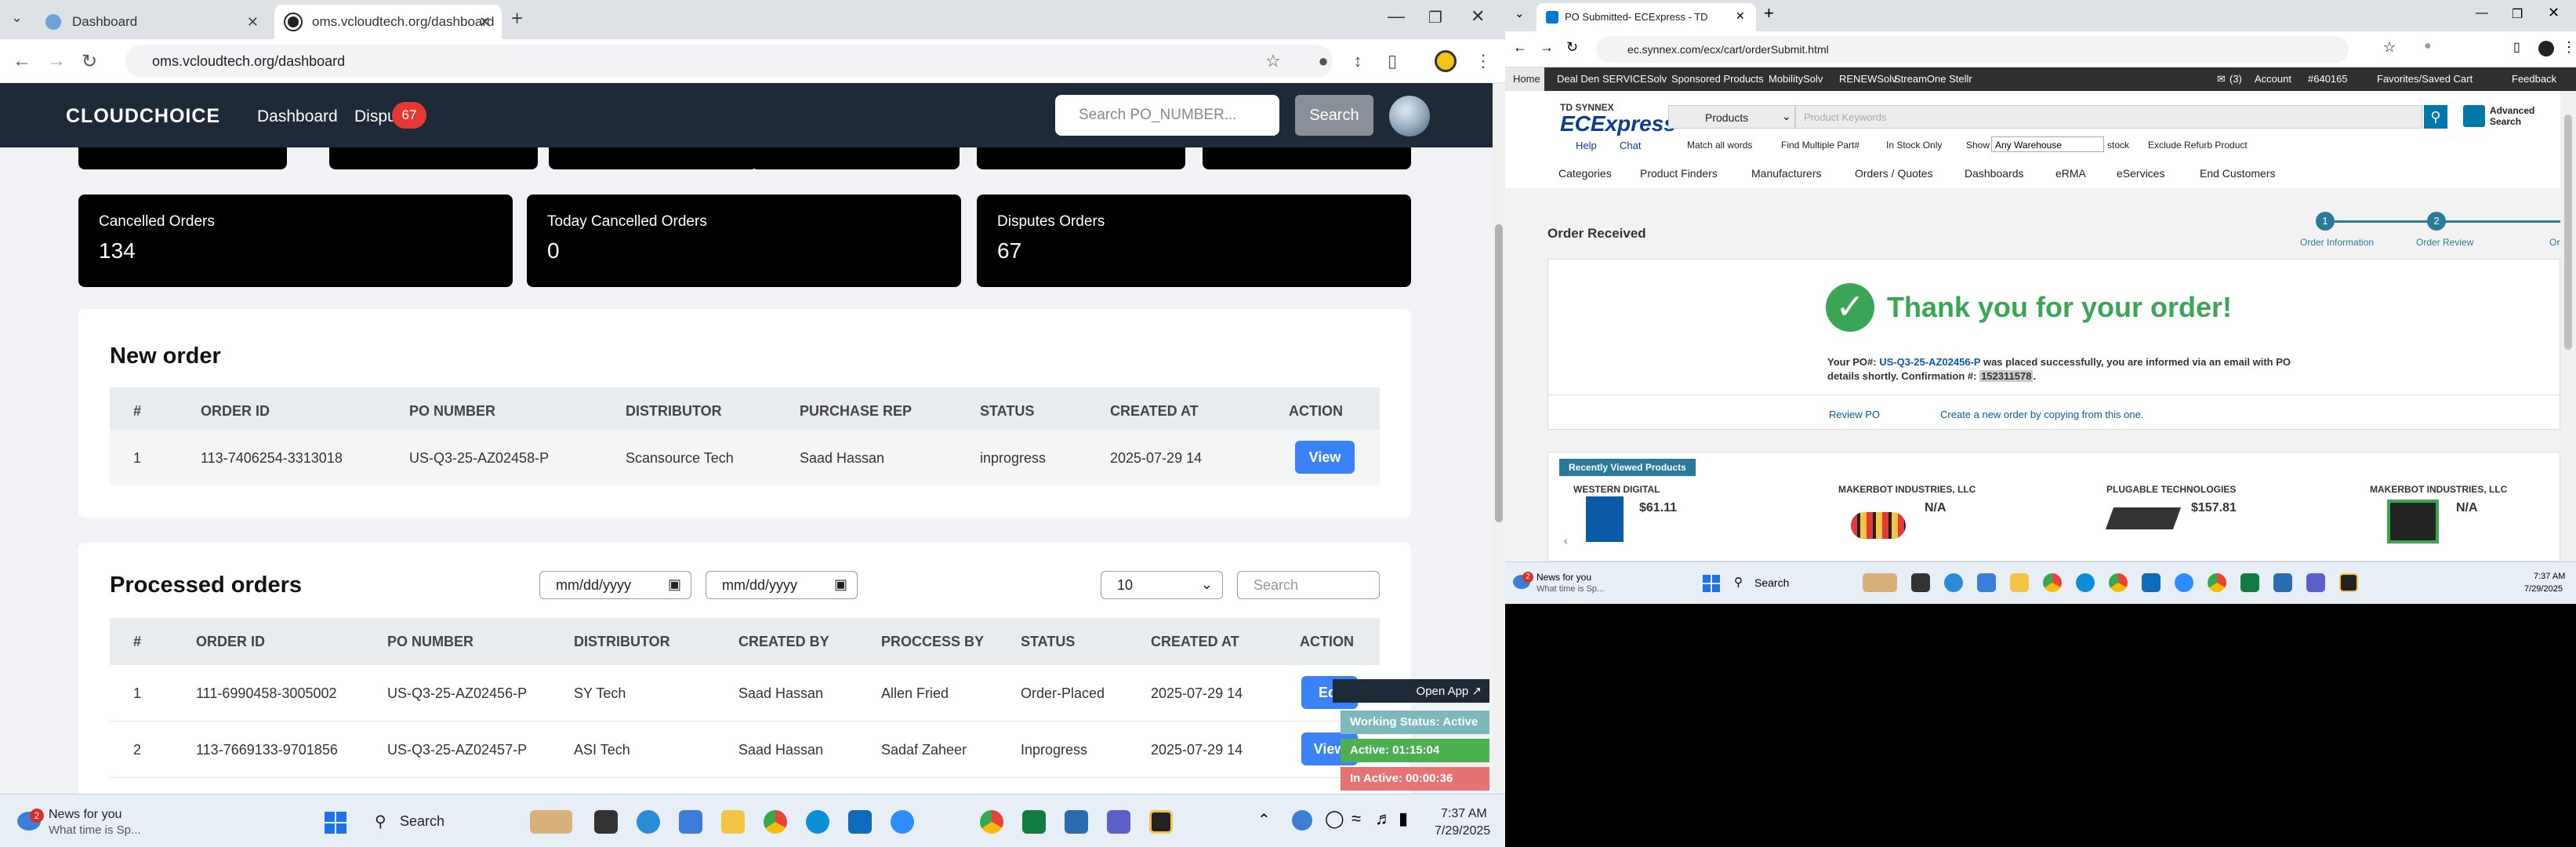  What do you see at coordinates (1717, 79) in the screenshot?
I see `nav-sponsored: Sponsored Products` at bounding box center [1717, 79].